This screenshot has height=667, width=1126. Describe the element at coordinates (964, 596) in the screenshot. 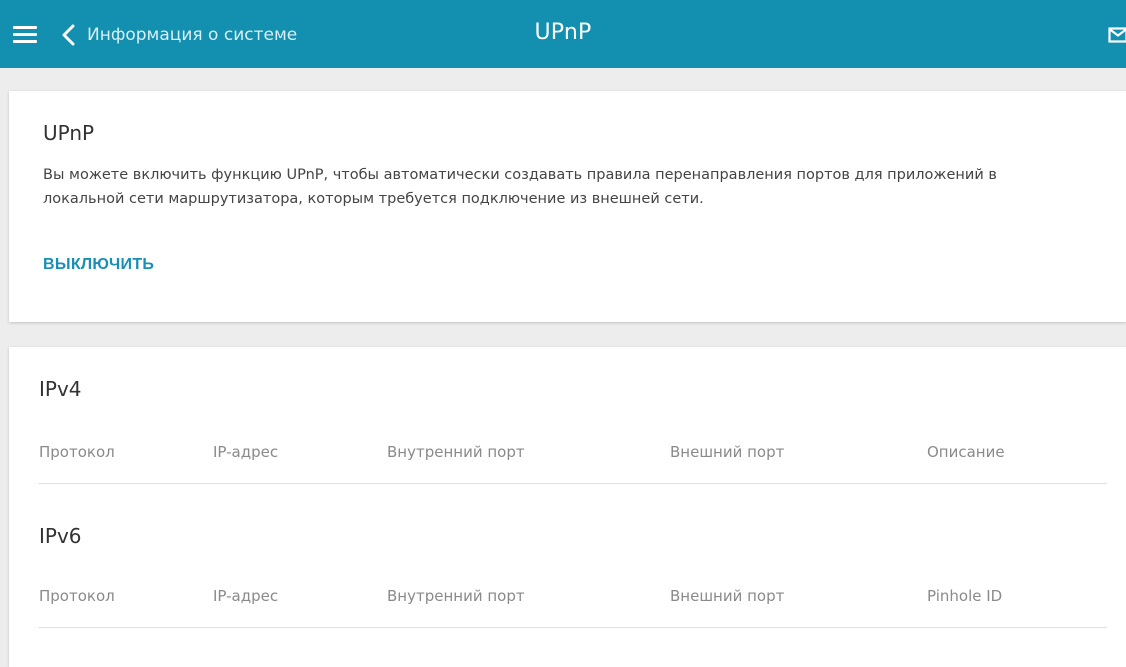

I see `ipv6-col-pinhole-id: Pinhole ID` at that location.